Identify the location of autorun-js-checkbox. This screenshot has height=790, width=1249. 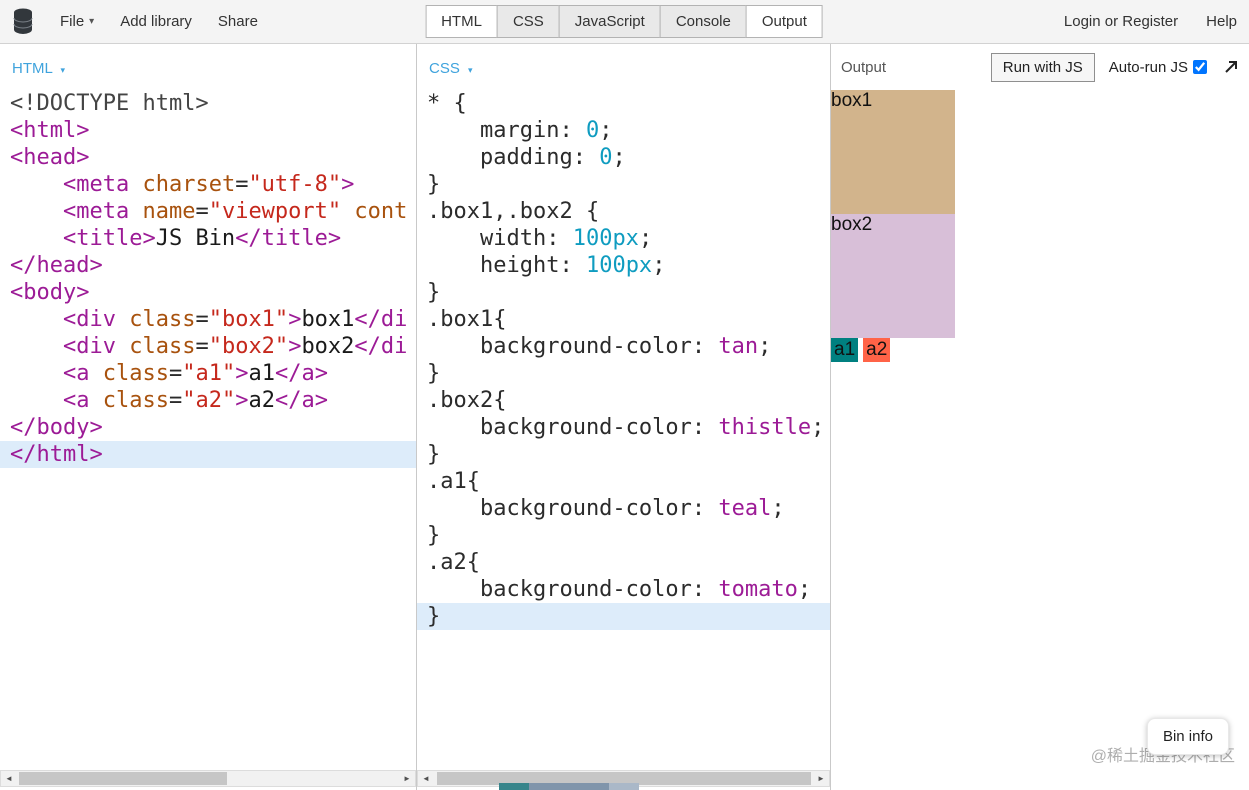
(1200, 67).